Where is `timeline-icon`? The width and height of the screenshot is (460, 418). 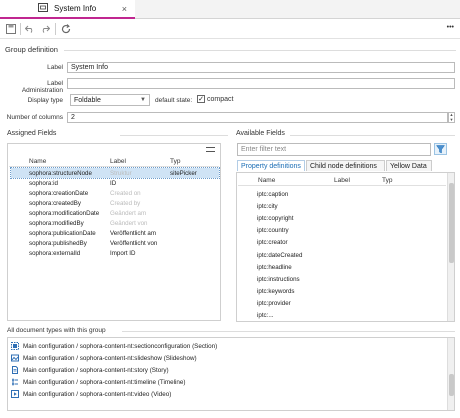 timeline-icon is located at coordinates (15, 382).